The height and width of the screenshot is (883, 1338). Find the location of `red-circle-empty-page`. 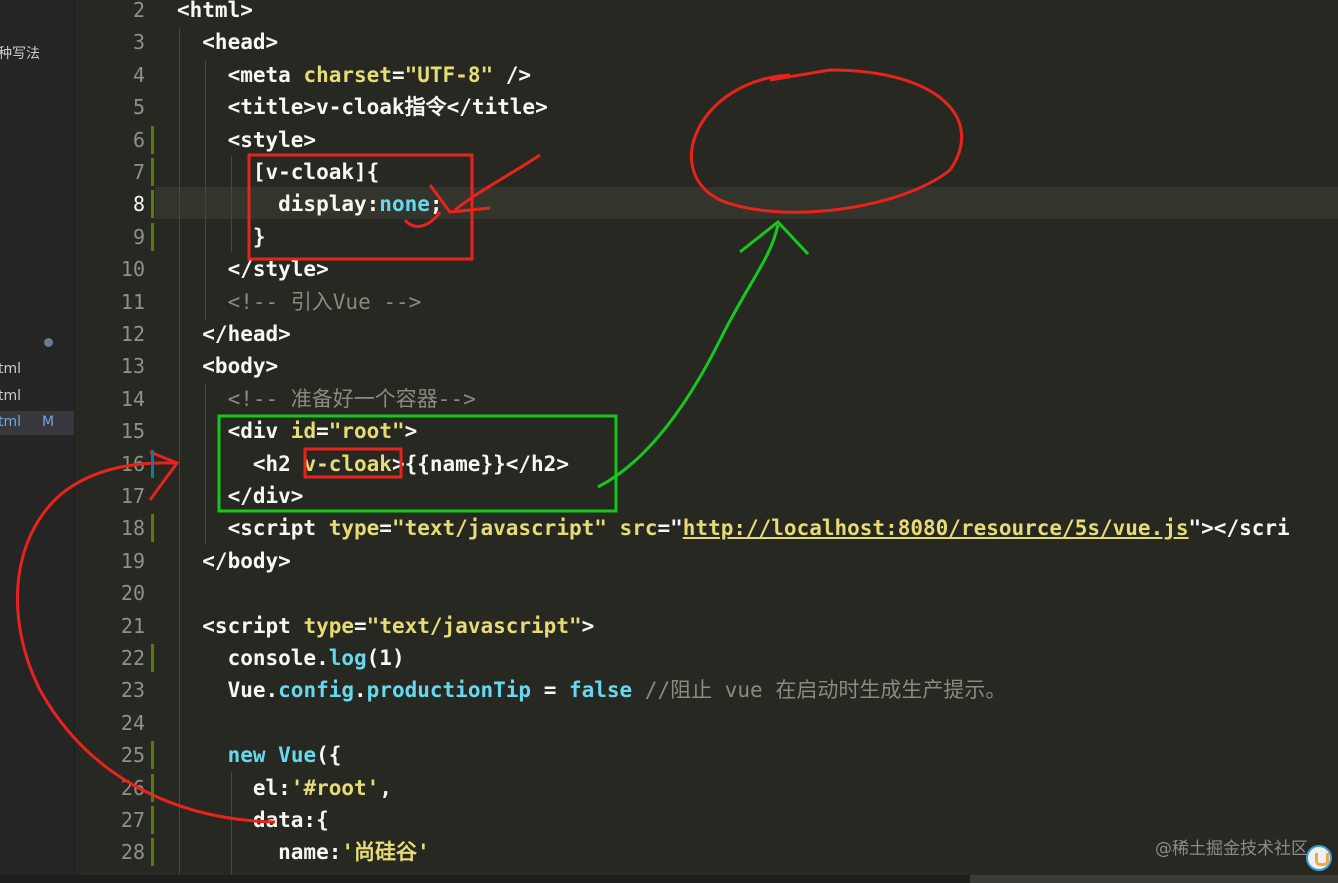

red-circle-empty-page is located at coordinates (826, 141).